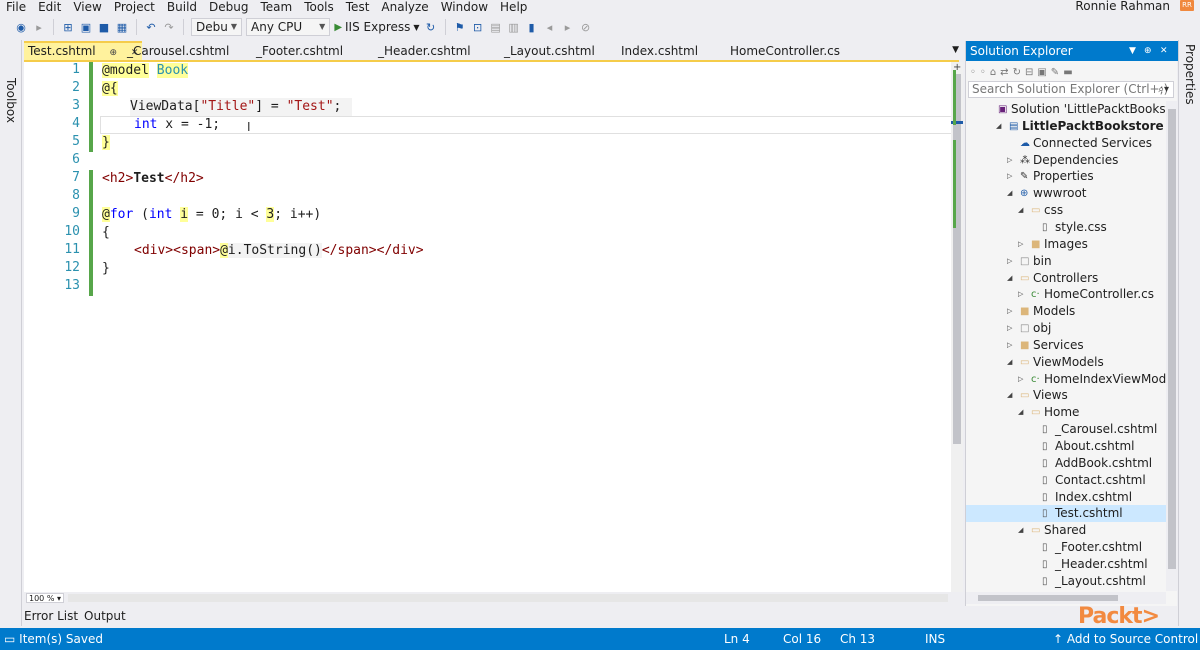 The height and width of the screenshot is (650, 1200). I want to click on start-debugging-button: ▶ IIS Express ▼, so click(376, 27).